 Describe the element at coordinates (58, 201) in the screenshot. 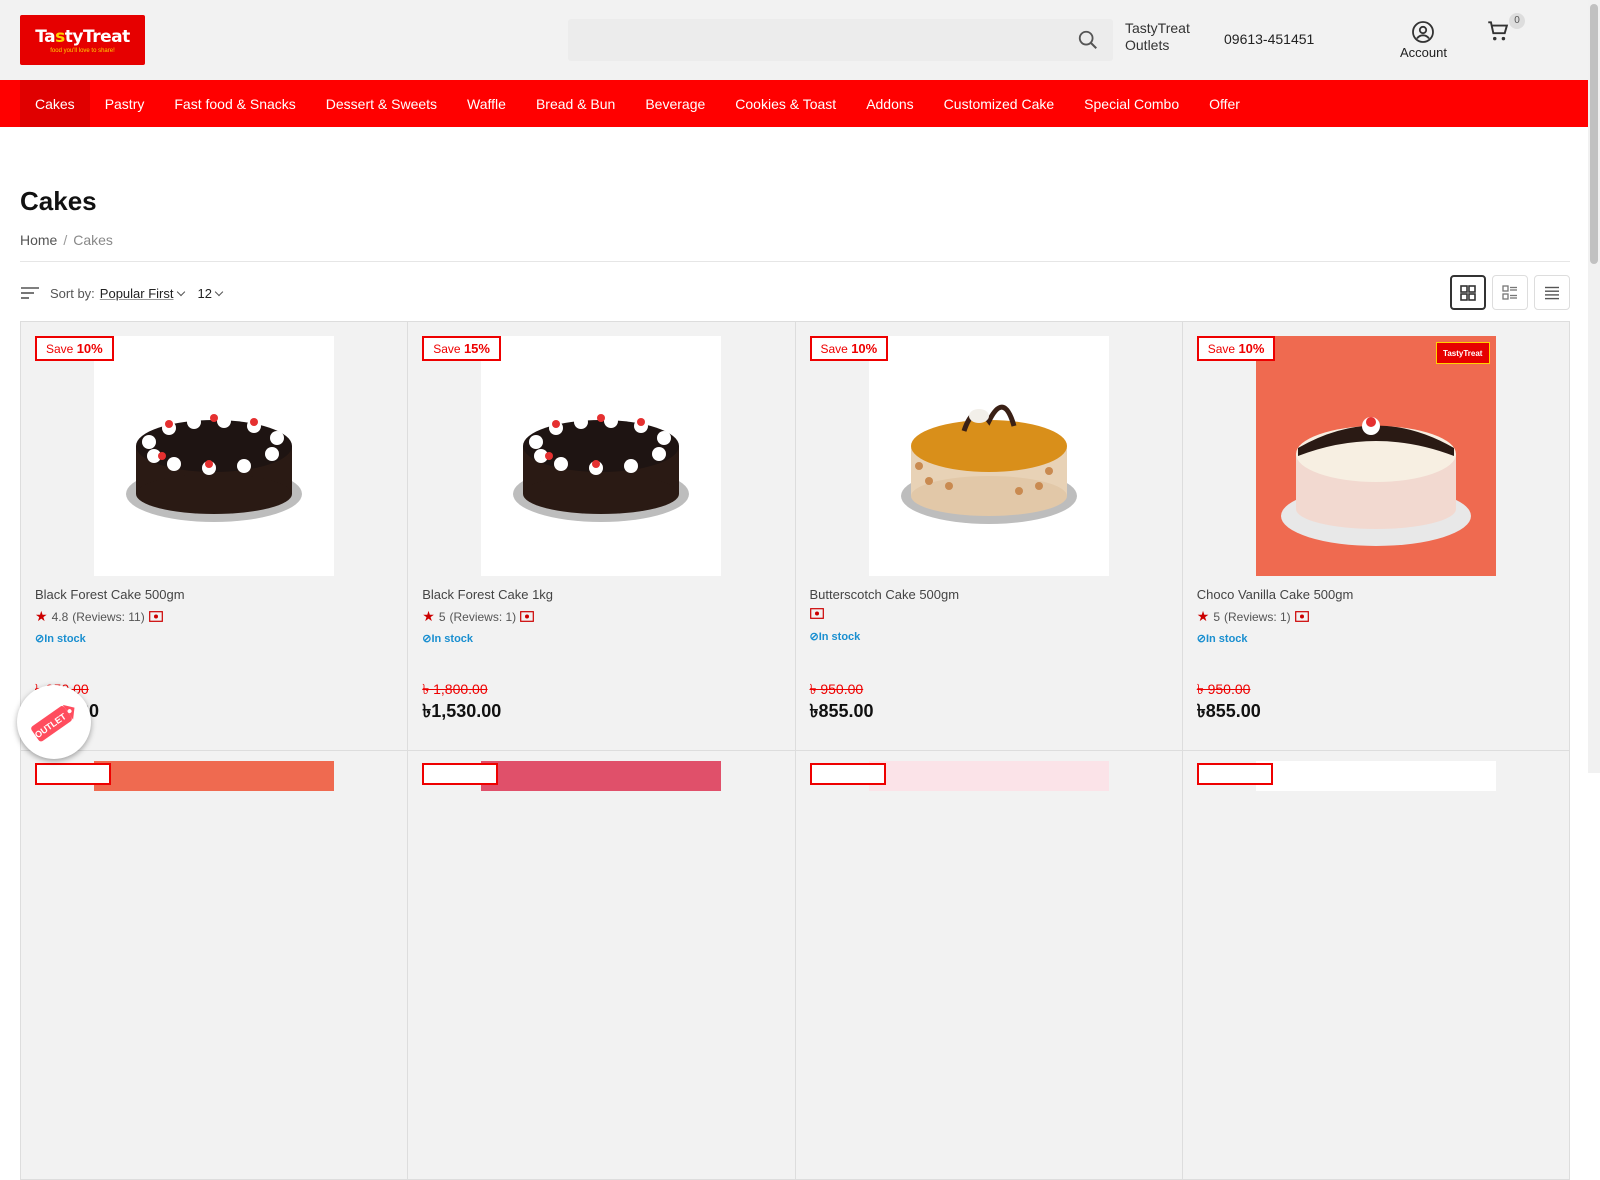

I see `page-title: Cakes` at that location.